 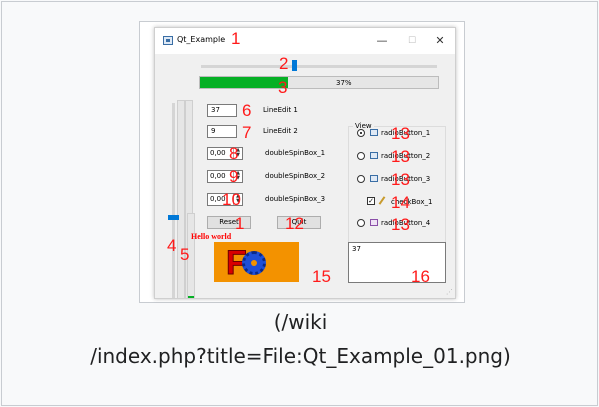 I want to click on checkbox-1: ✓, so click(x=371, y=201).